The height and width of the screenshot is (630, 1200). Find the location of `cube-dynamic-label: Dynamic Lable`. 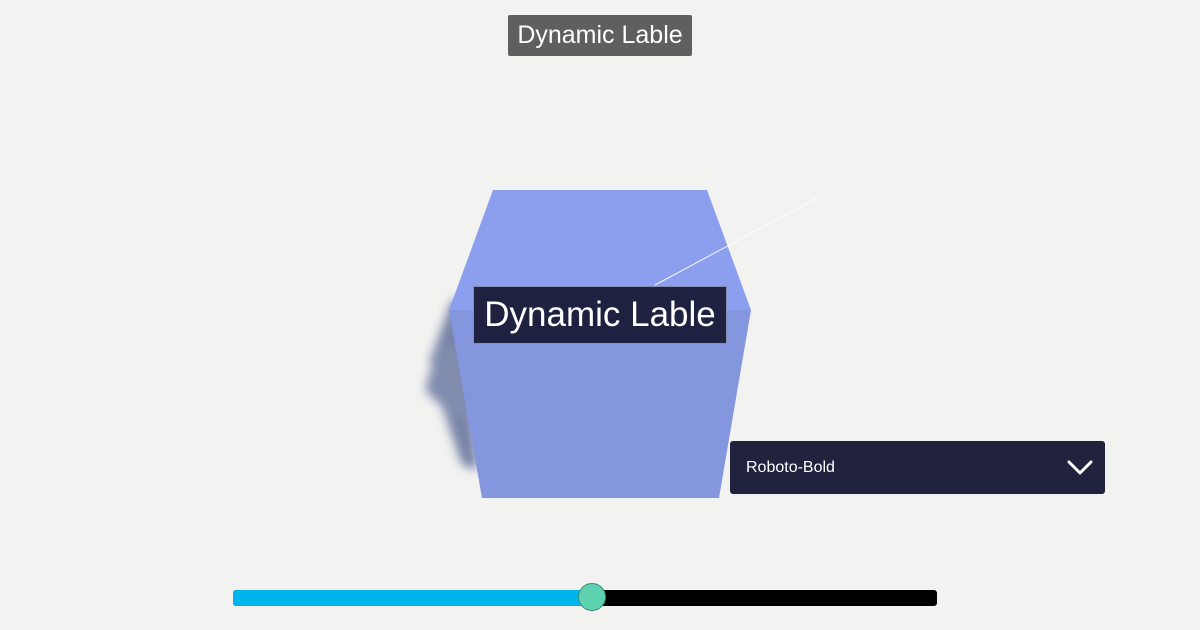

cube-dynamic-label: Dynamic Lable is located at coordinates (600, 315).